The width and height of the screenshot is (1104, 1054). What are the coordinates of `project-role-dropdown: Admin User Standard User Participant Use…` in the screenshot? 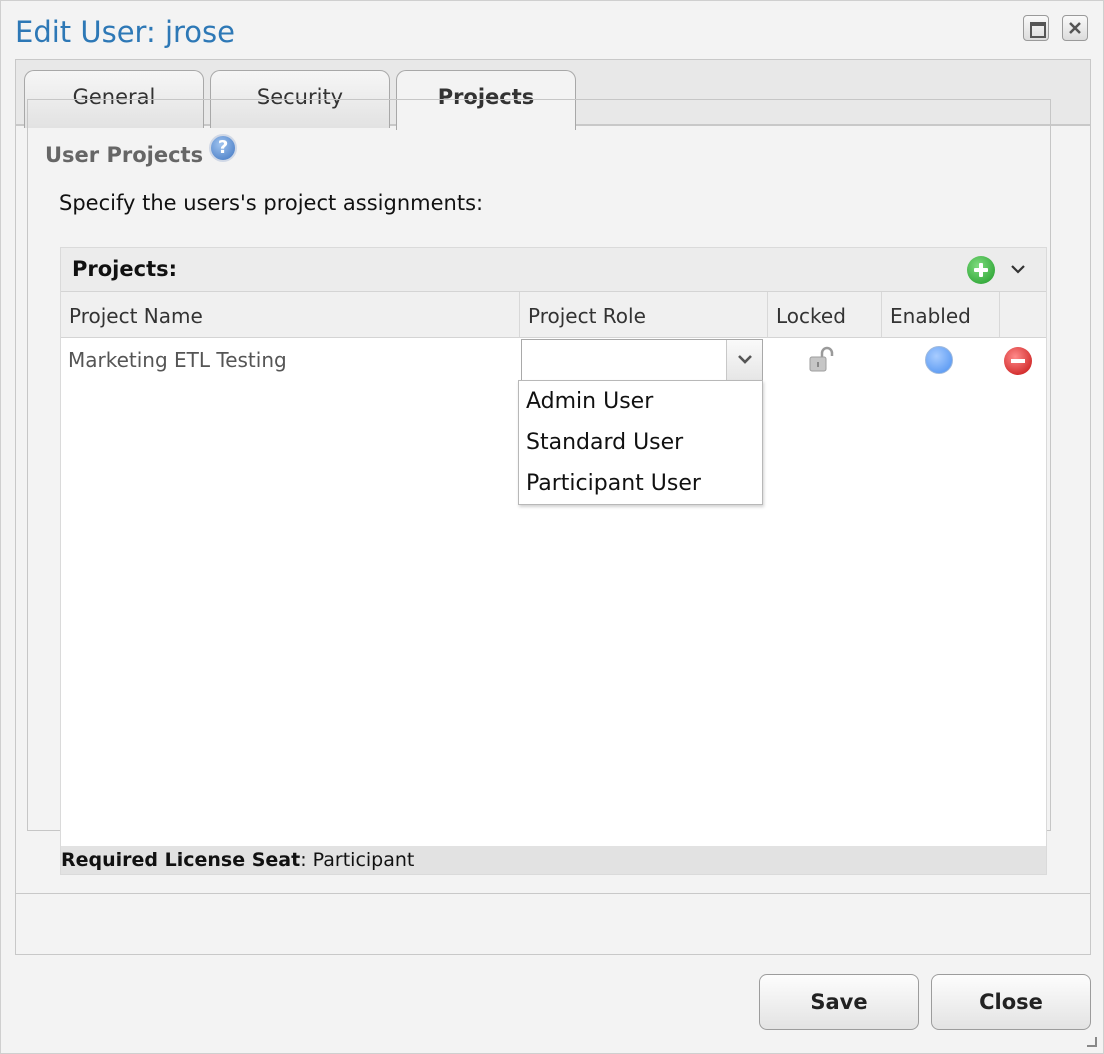 It's located at (640, 442).